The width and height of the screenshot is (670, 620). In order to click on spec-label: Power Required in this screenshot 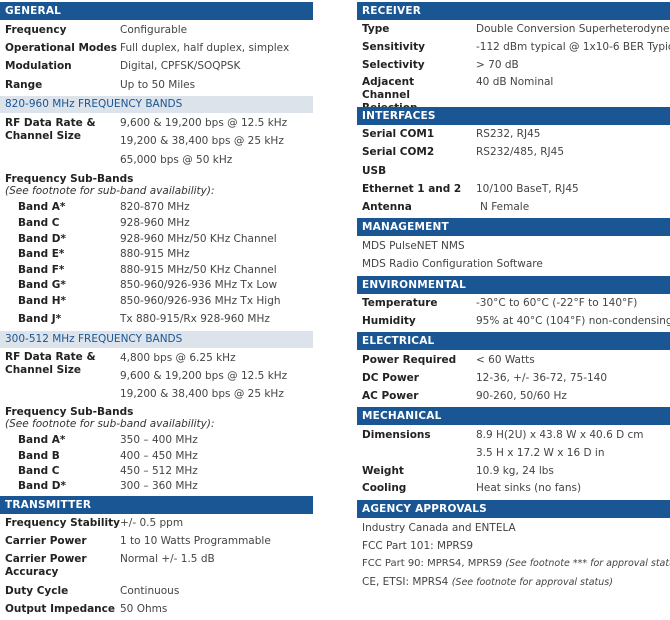, I will do `click(409, 360)`.